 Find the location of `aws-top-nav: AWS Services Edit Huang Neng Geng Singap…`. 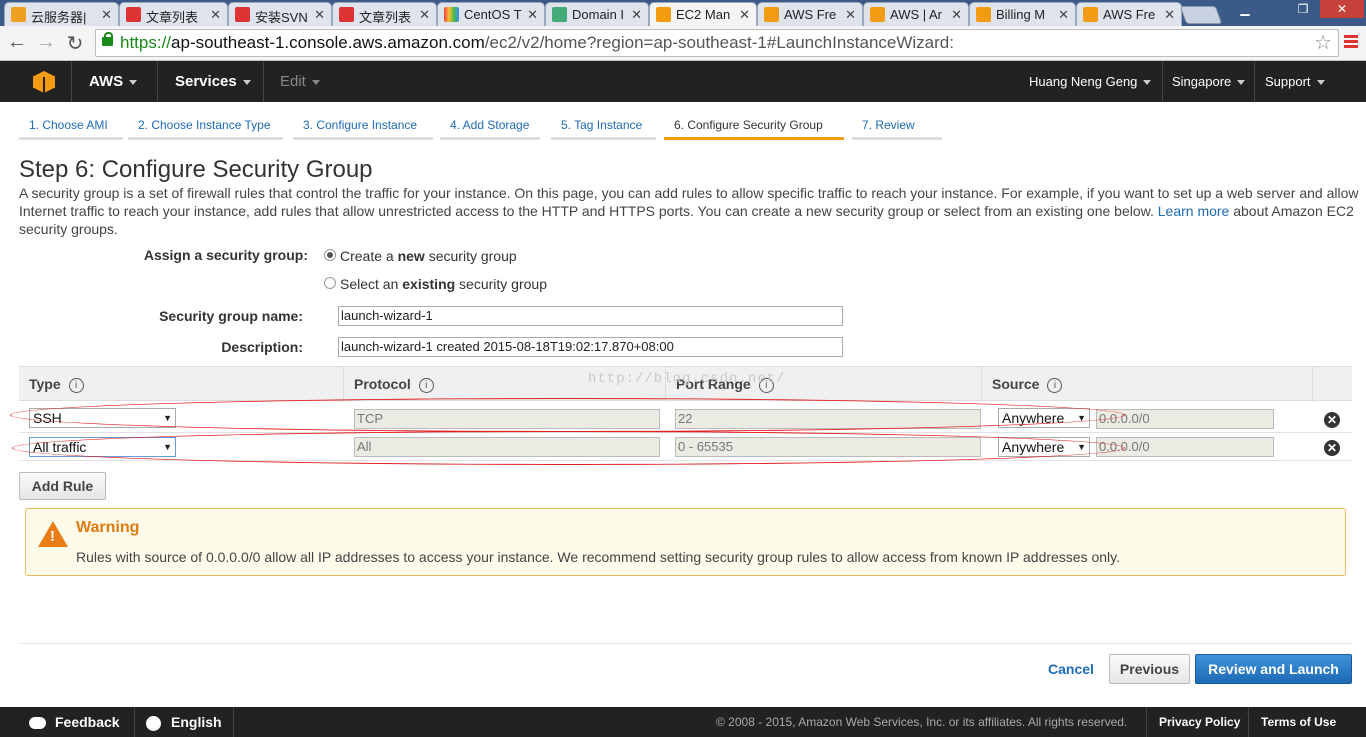

aws-top-nav: AWS Services Edit Huang Neng Geng Singap… is located at coordinates (683, 81).